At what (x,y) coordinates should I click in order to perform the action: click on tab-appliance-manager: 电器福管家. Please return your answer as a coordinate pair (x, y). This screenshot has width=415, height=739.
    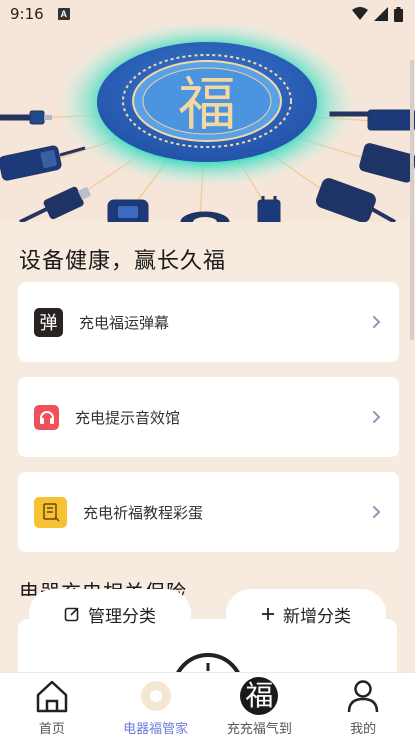
    Looking at the image, I should click on (156, 706).